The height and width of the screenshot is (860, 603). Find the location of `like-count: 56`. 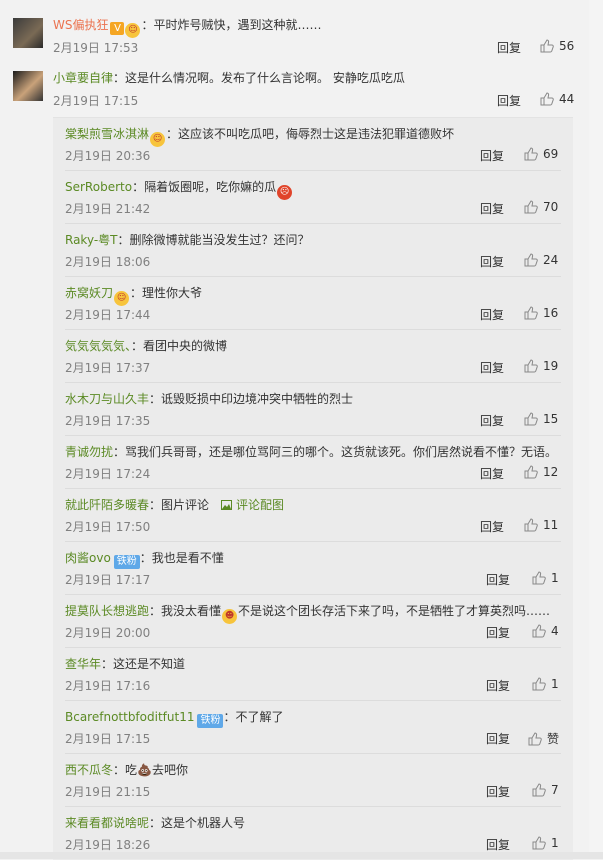

like-count: 56 is located at coordinates (567, 46).